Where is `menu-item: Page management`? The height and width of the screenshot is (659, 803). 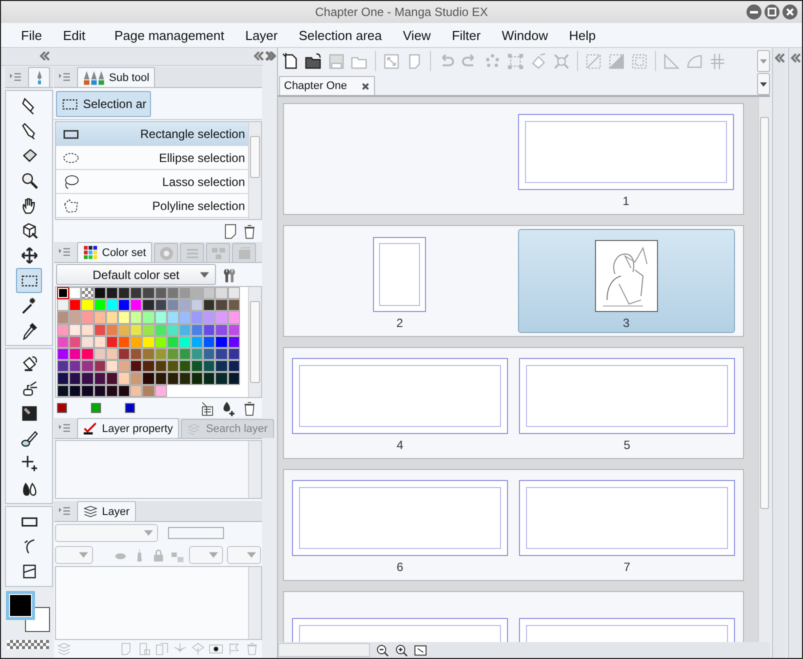 menu-item: Page management is located at coordinates (169, 35).